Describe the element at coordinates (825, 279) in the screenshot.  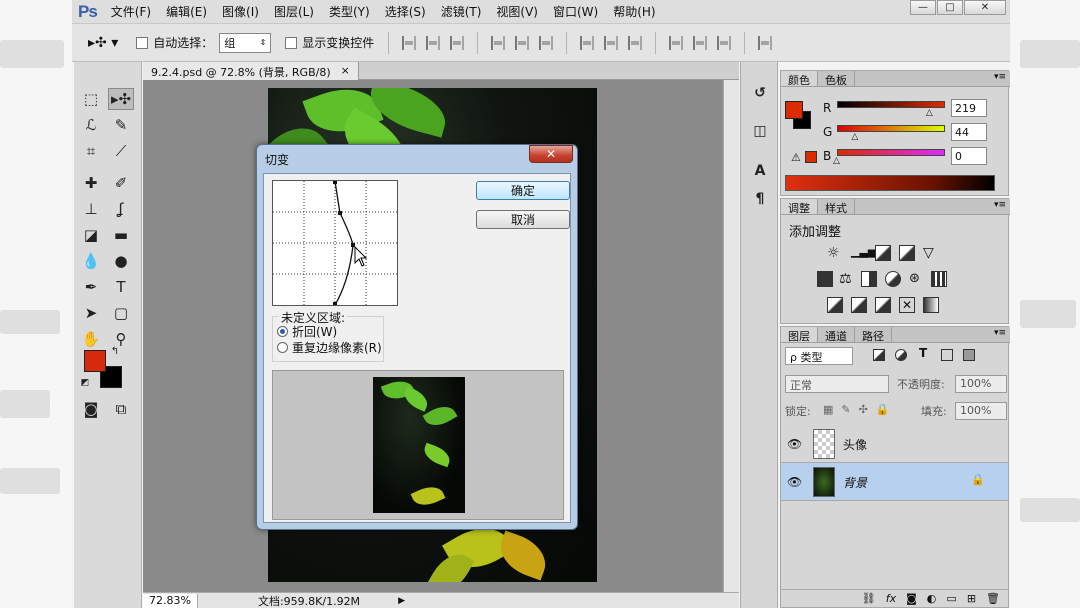
I see `hue-saturation-icon` at that location.